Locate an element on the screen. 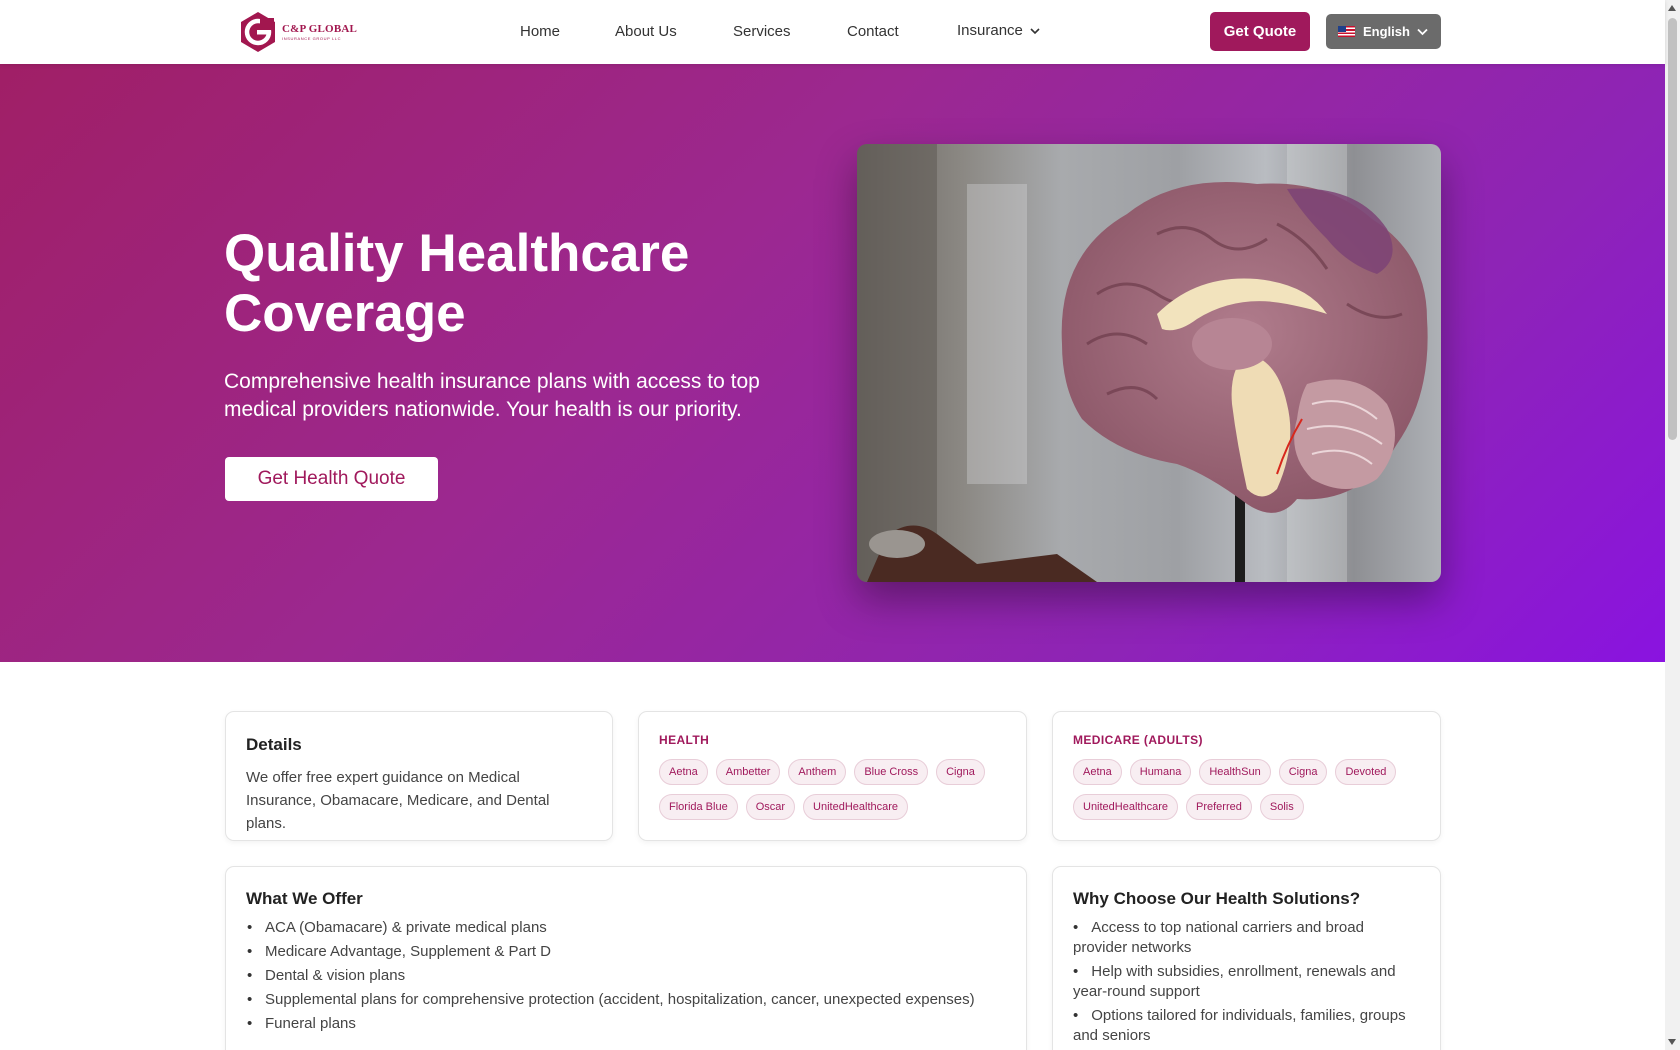 Image resolution: width=1680 pixels, height=1050 pixels. why-title: Why Choose Our Health Solutions? is located at coordinates (1217, 898).